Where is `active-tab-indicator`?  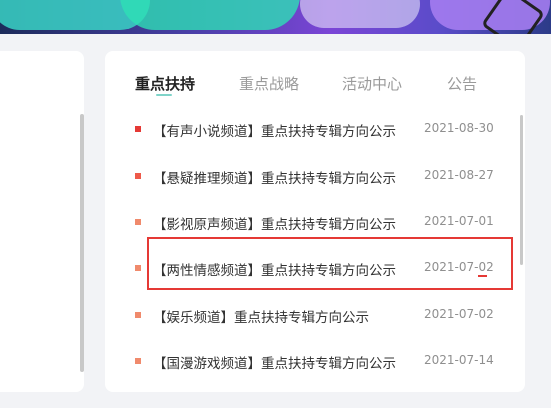 active-tab-indicator is located at coordinates (164, 95).